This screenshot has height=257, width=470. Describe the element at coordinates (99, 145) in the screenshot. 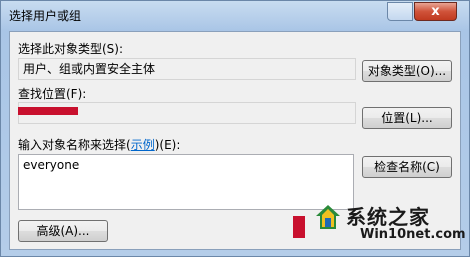

I see `object-names-label: 输入对象名称来选择(示例)(E):` at that location.